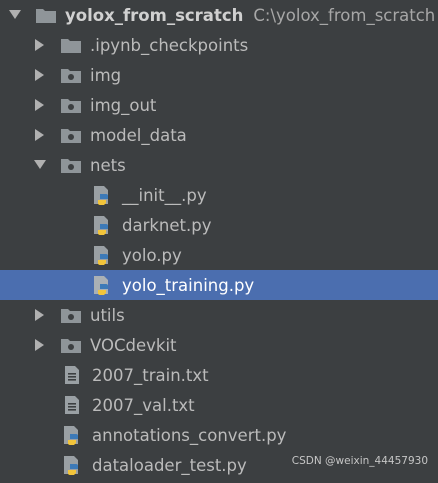 Image resolution: width=438 pixels, height=483 pixels. Describe the element at coordinates (219, 105) in the screenshot. I see `tree-item-img-out: img_out` at that location.